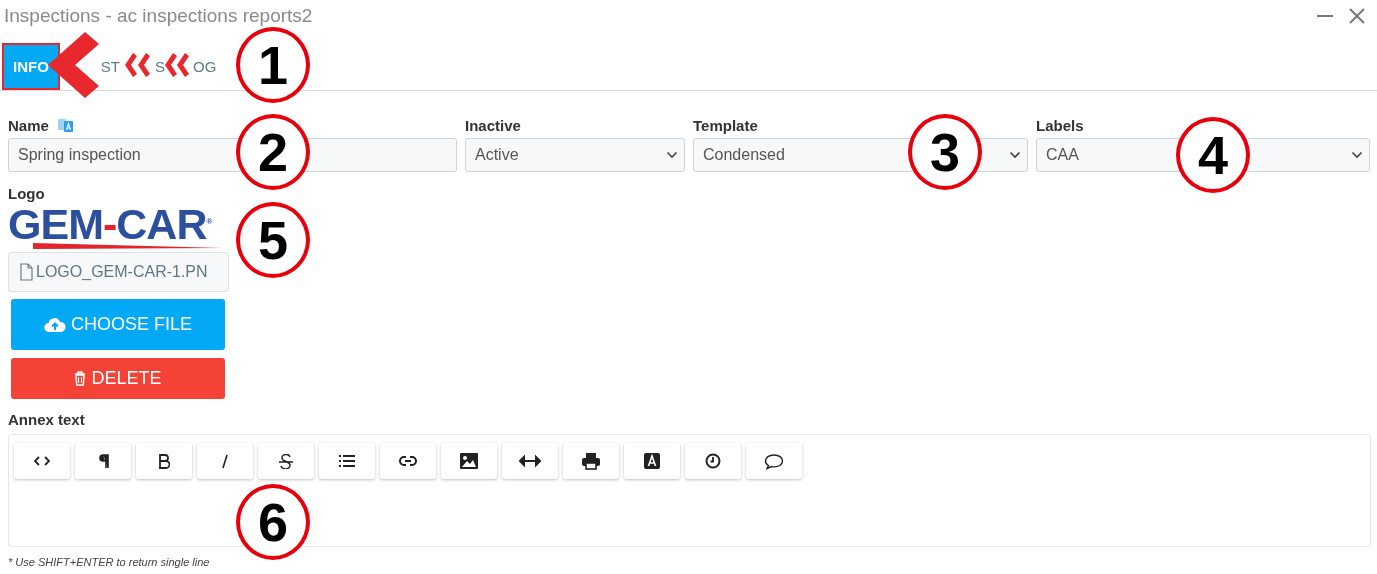 The width and height of the screenshot is (1377, 574). Describe the element at coordinates (273, 522) in the screenshot. I see `number-callout-overlay: 6` at that location.